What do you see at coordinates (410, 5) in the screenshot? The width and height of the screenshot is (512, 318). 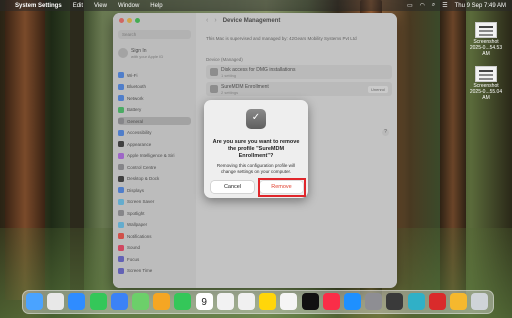 I see `battery-icon: ▭` at bounding box center [410, 5].